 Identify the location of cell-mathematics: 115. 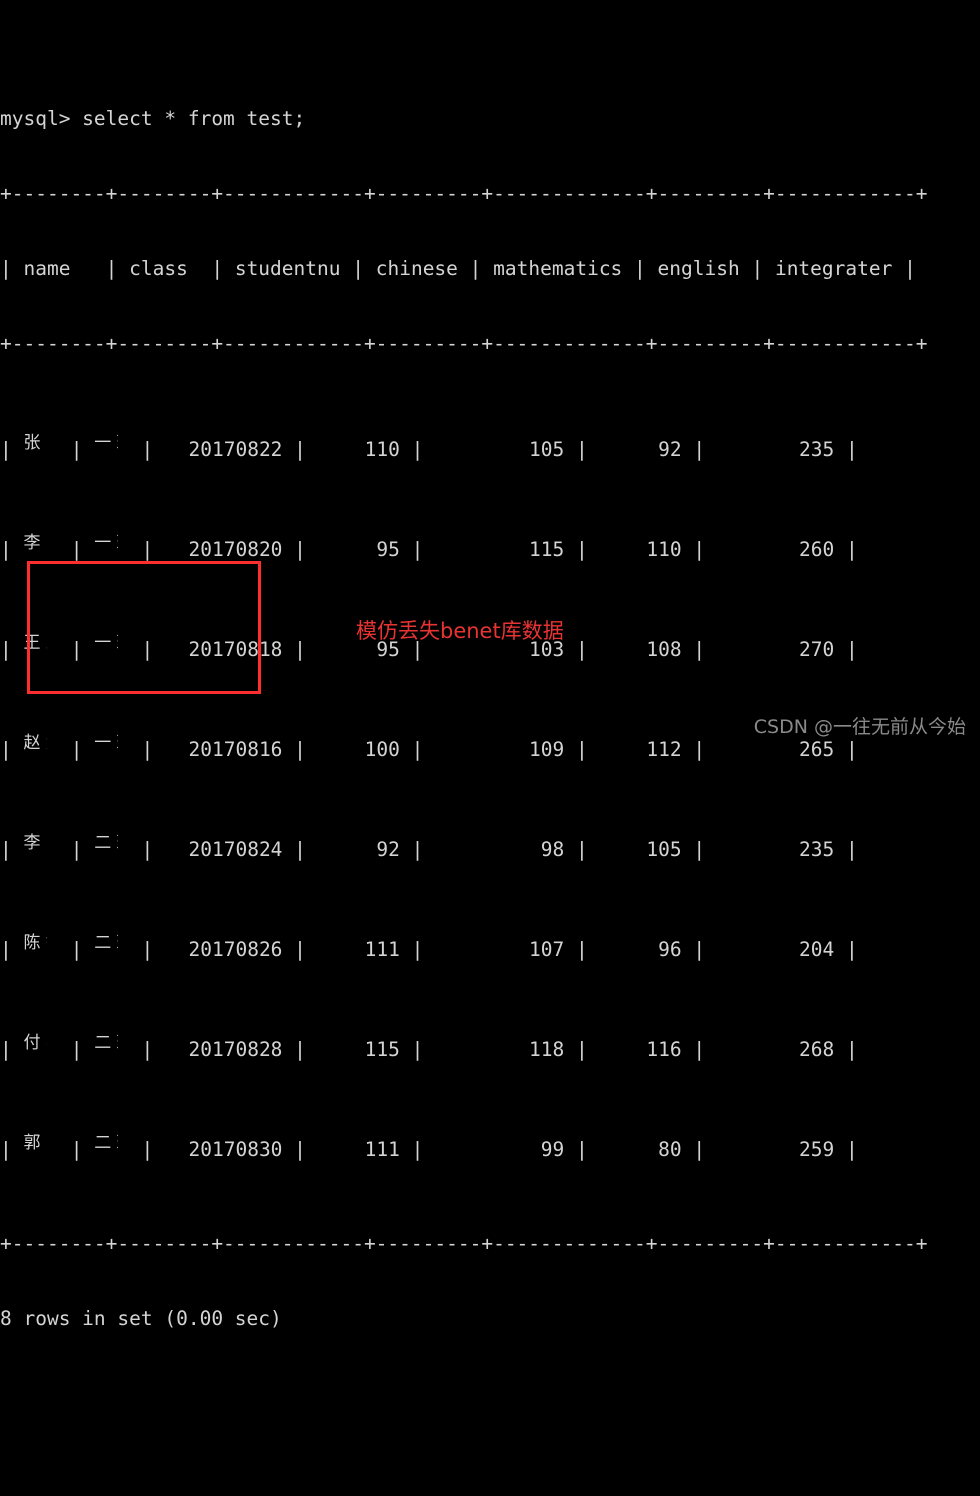
(546, 549).